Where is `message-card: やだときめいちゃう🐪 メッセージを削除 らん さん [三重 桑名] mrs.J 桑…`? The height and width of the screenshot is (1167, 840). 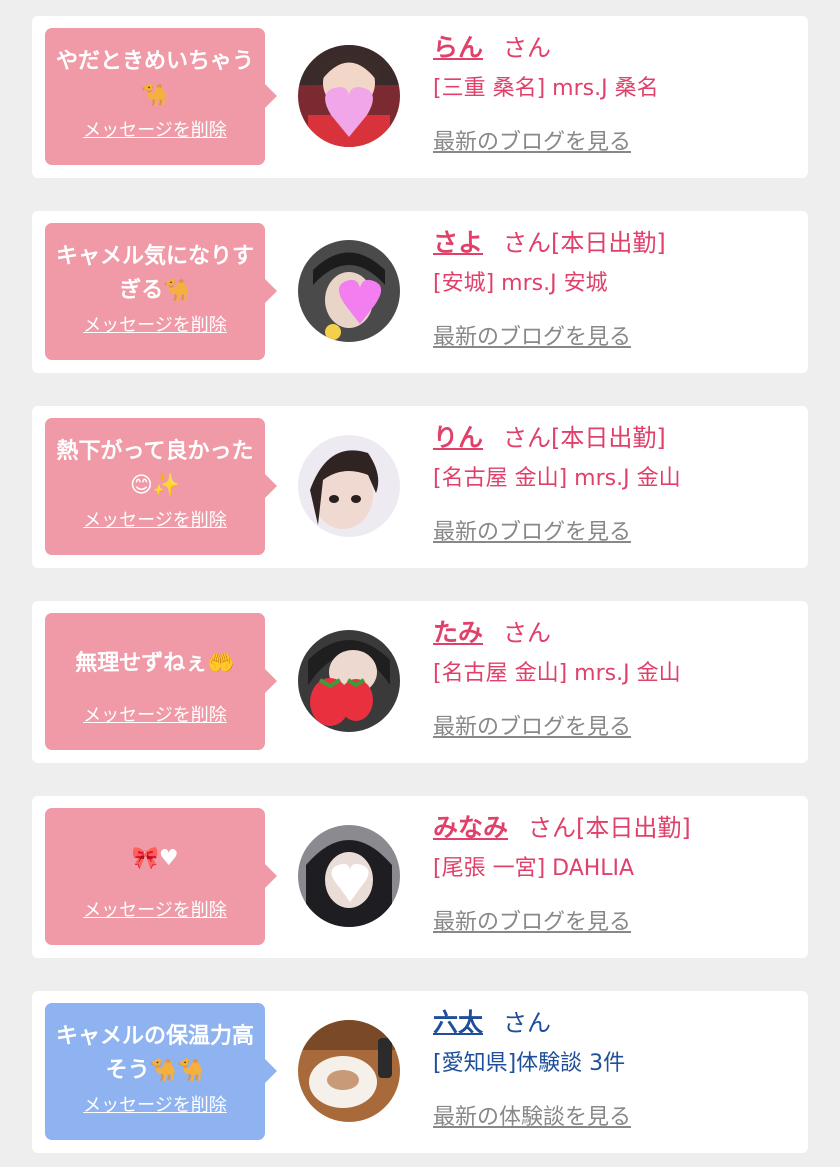
message-card: やだときめいちゃう🐪 メッセージを削除 らん さん [三重 桑名] mrs.J 桑… is located at coordinates (420, 97).